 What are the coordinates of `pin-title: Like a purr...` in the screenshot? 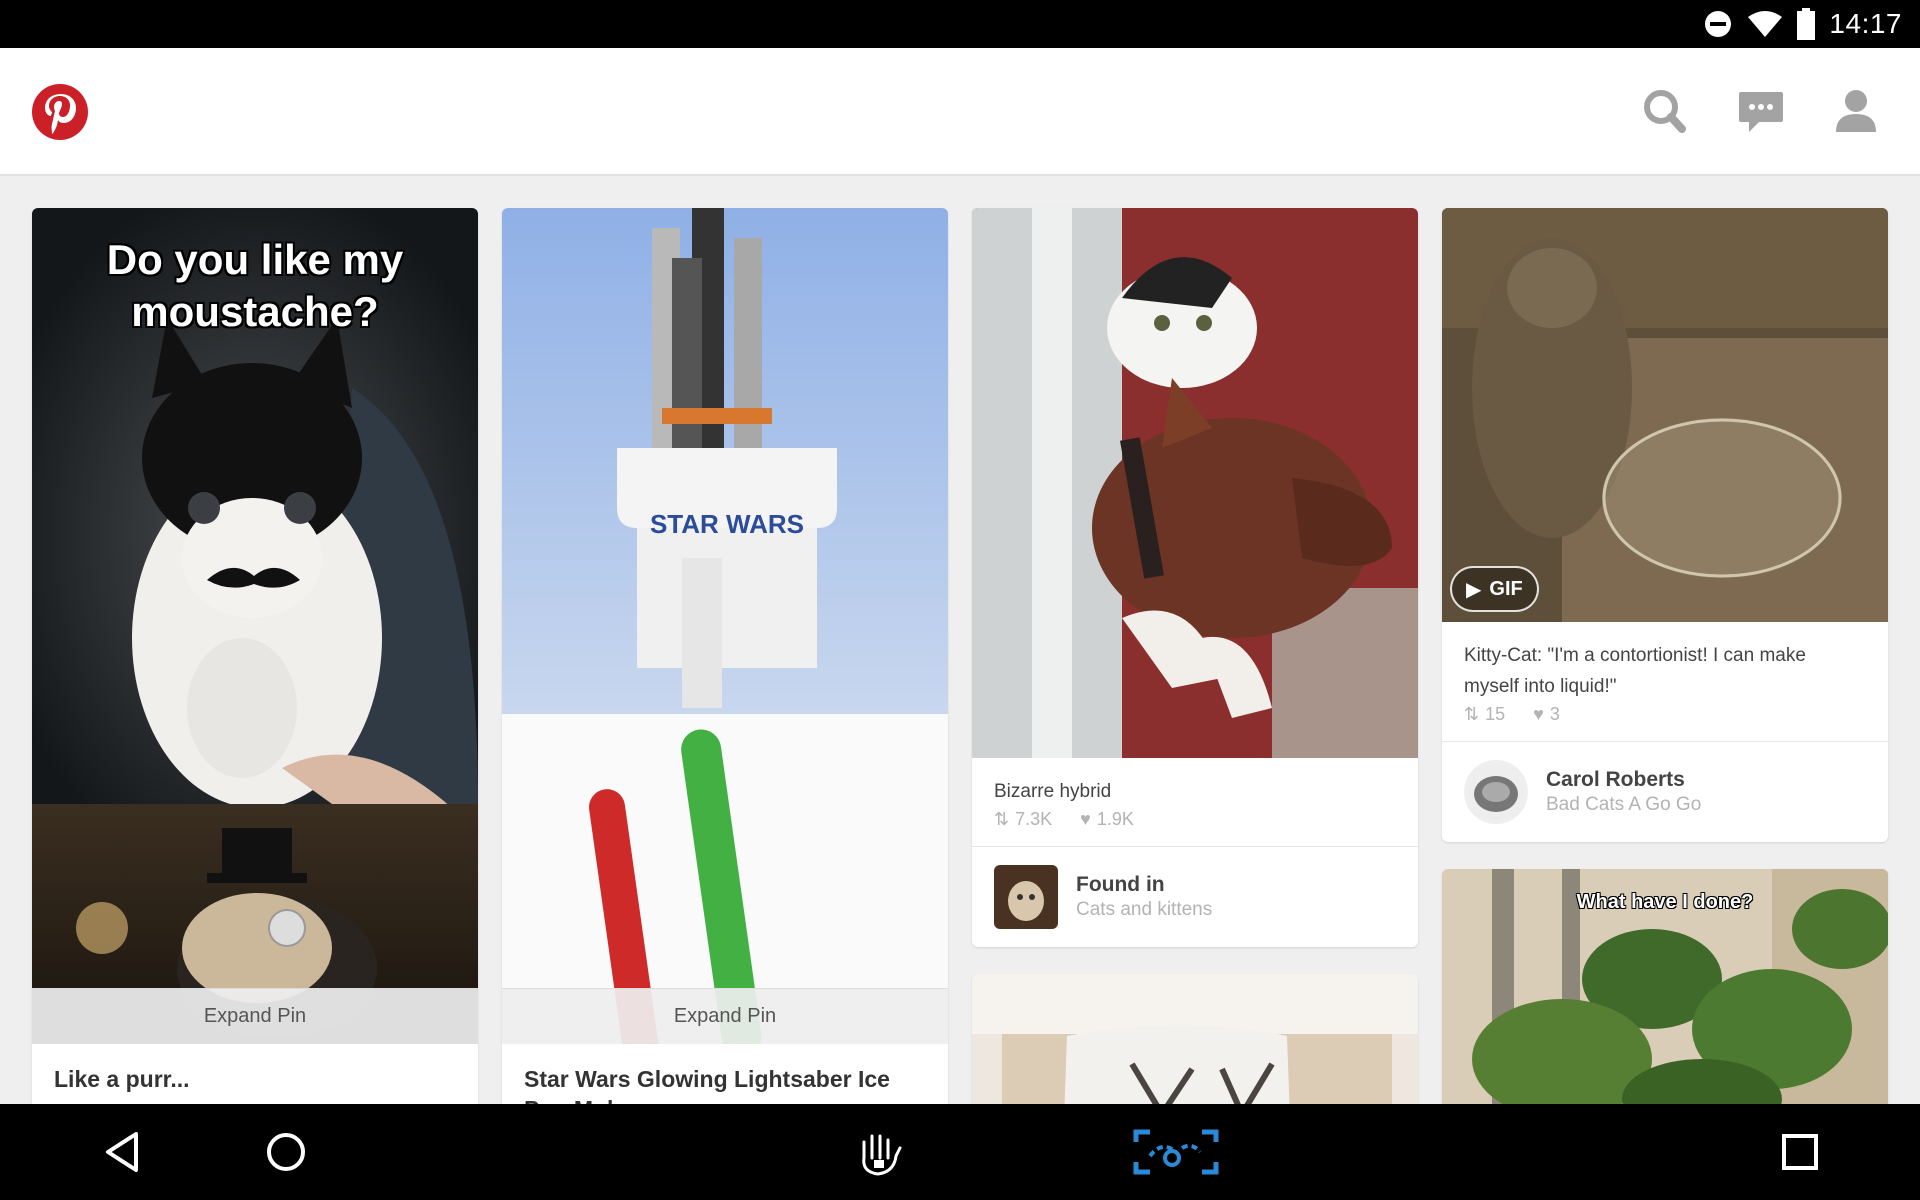 It's located at (122, 1079).